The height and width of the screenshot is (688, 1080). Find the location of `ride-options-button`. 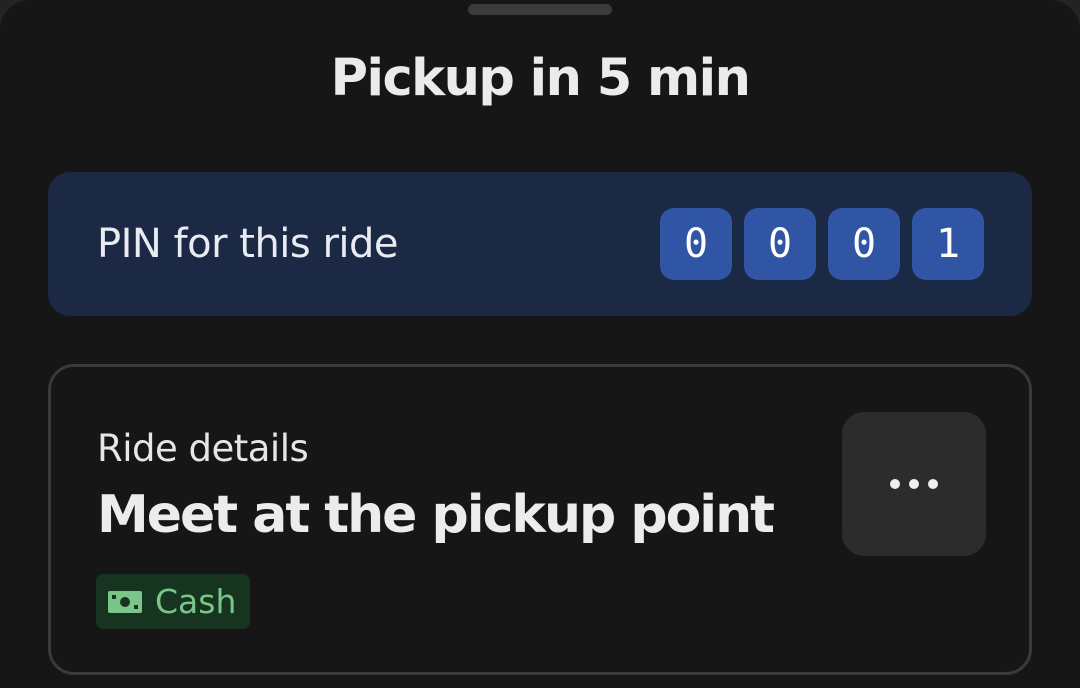

ride-options-button is located at coordinates (914, 484).